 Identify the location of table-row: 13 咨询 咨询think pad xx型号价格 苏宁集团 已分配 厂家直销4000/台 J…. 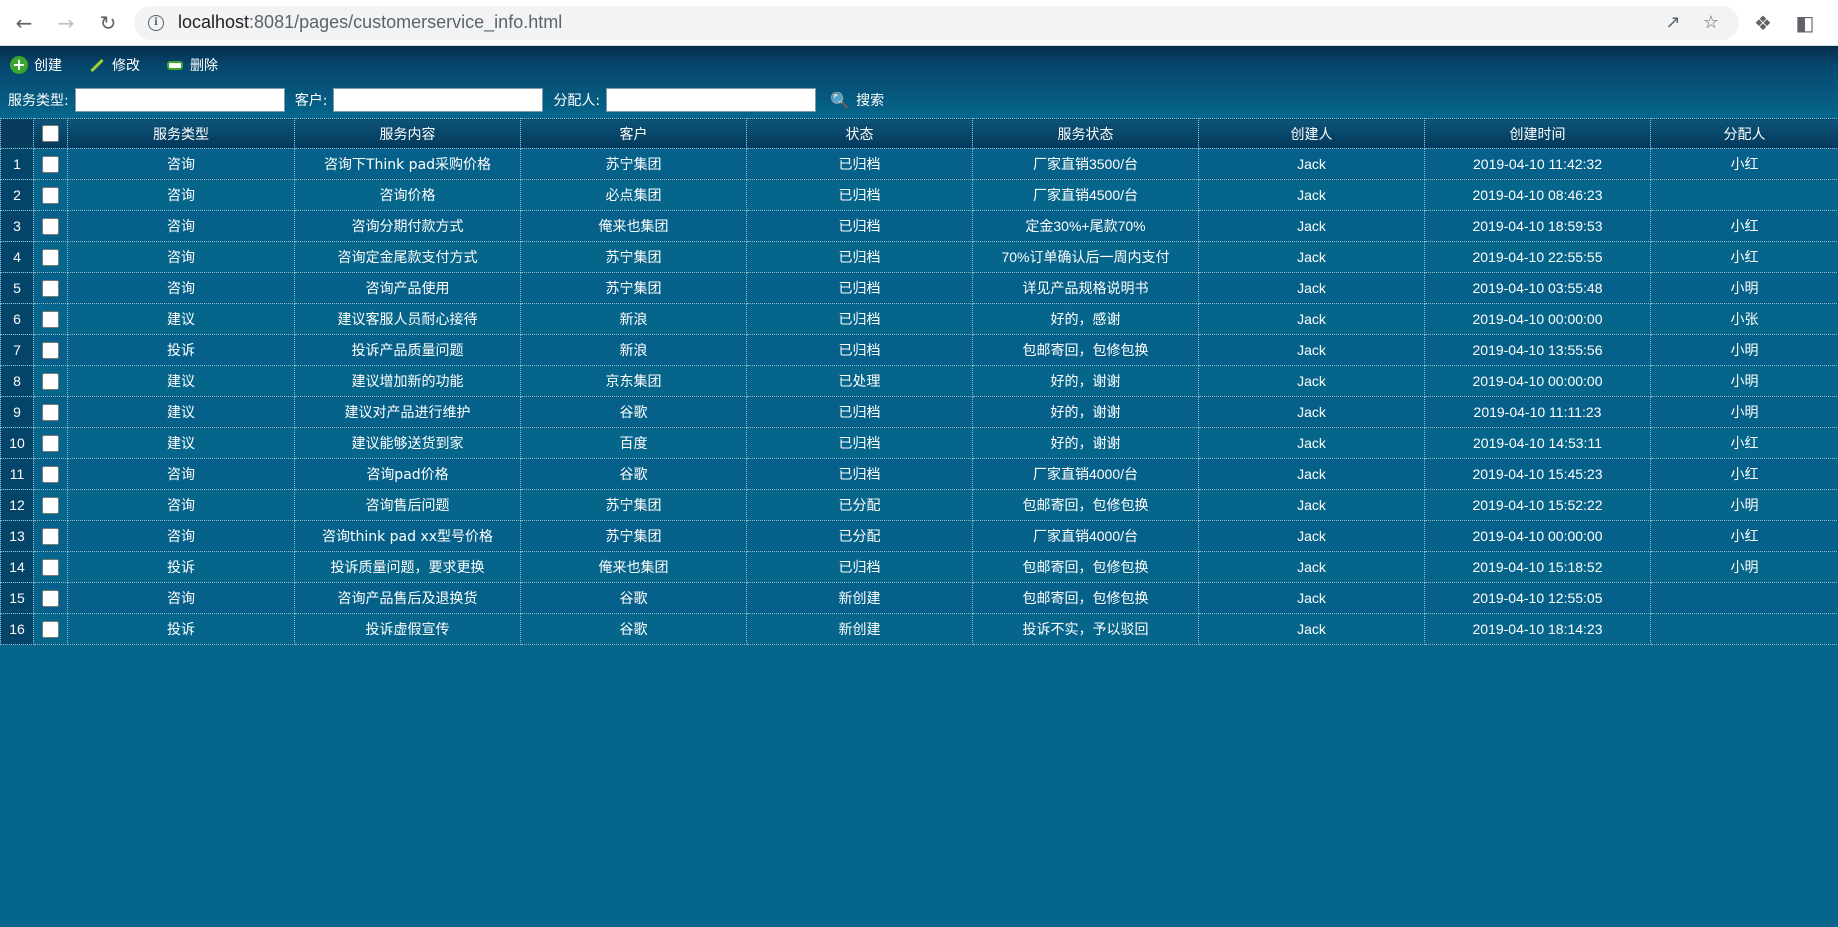
(919, 536).